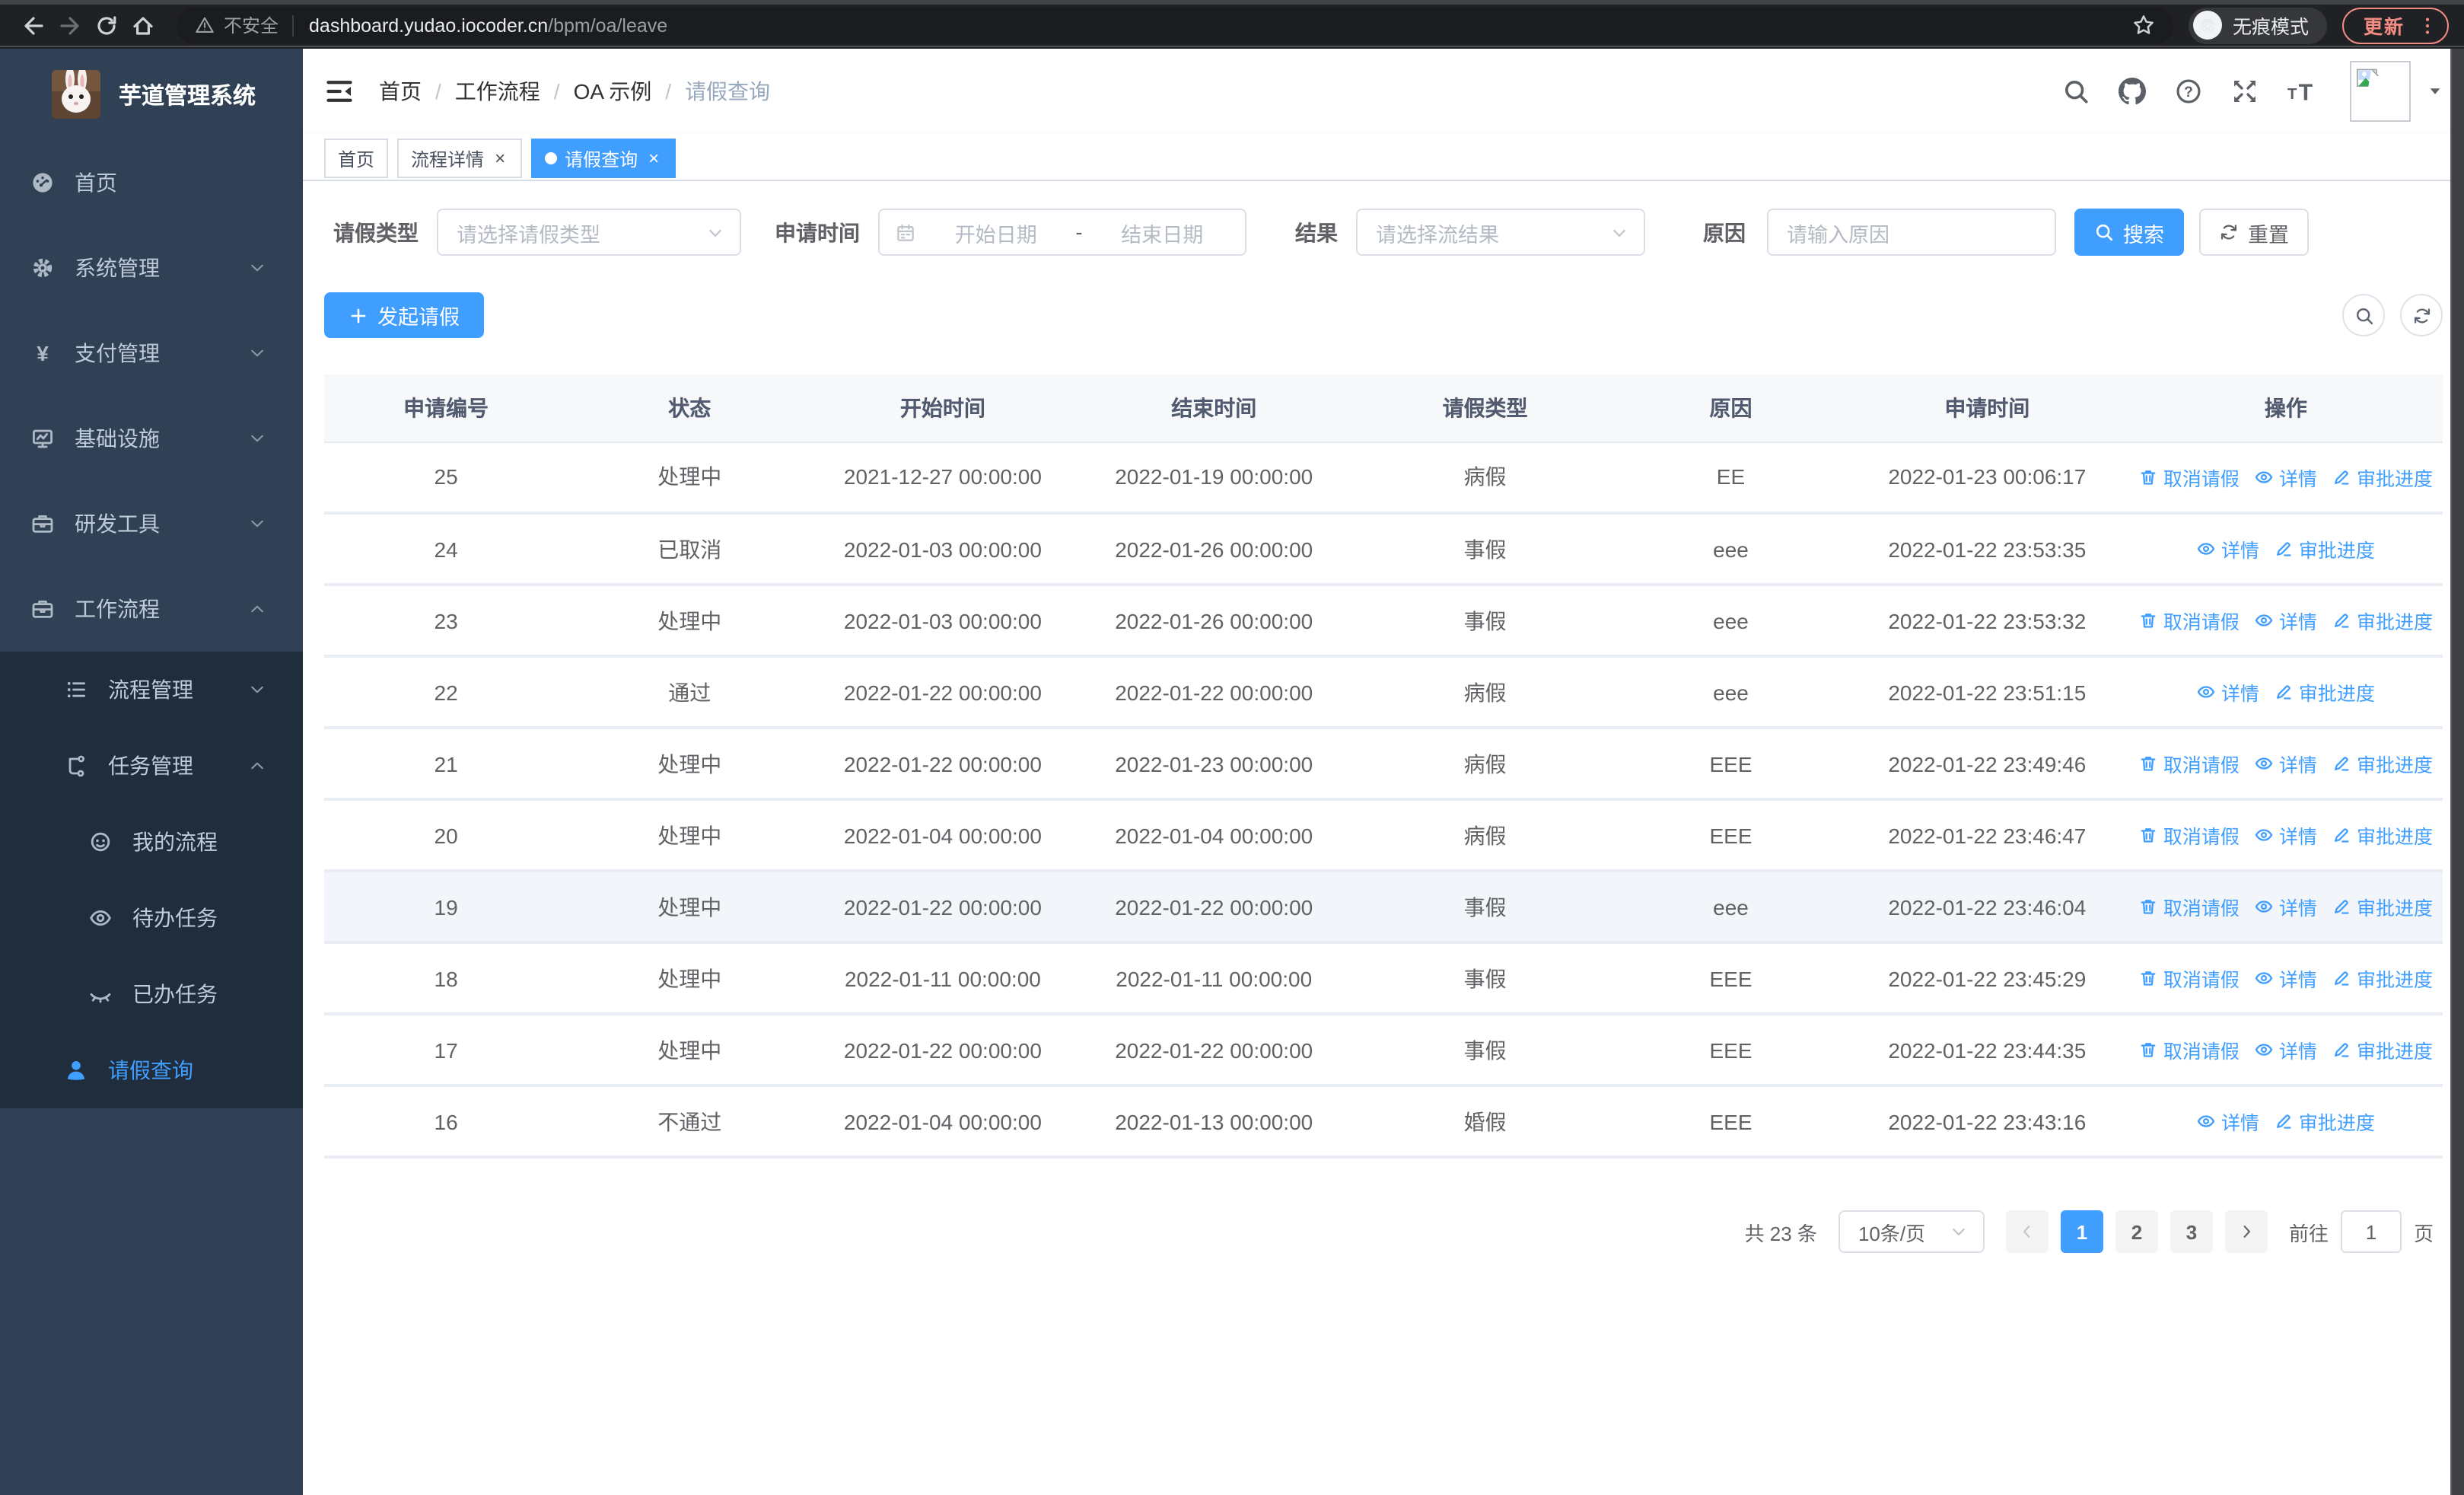 The width and height of the screenshot is (2464, 1495). I want to click on cell-actions: 取消请假 详情 审批进度, so click(2285, 908).